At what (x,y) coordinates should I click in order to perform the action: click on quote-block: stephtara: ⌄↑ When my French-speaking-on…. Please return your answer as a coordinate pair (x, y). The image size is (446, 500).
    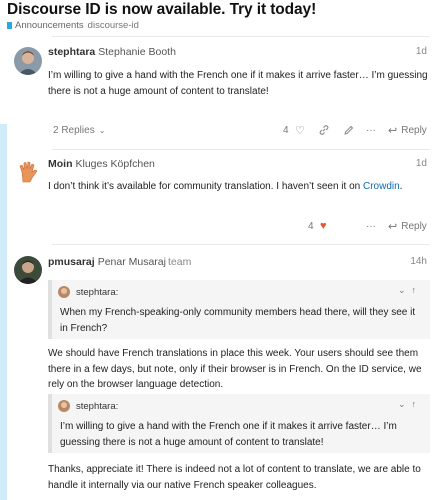
    Looking at the image, I should click on (239, 309).